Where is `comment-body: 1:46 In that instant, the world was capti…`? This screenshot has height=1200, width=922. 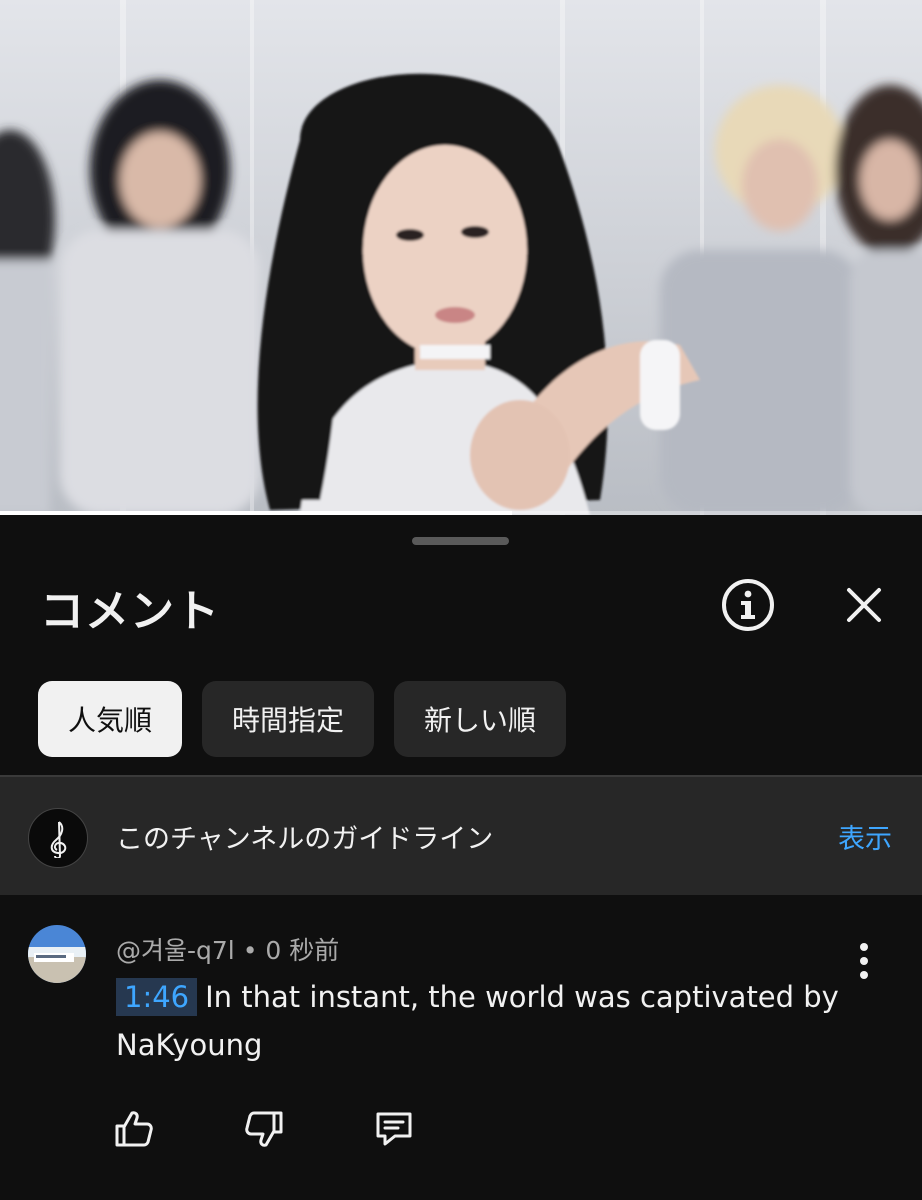 comment-body: 1:46 In that instant, the world was capti… is located at coordinates (486, 1021).